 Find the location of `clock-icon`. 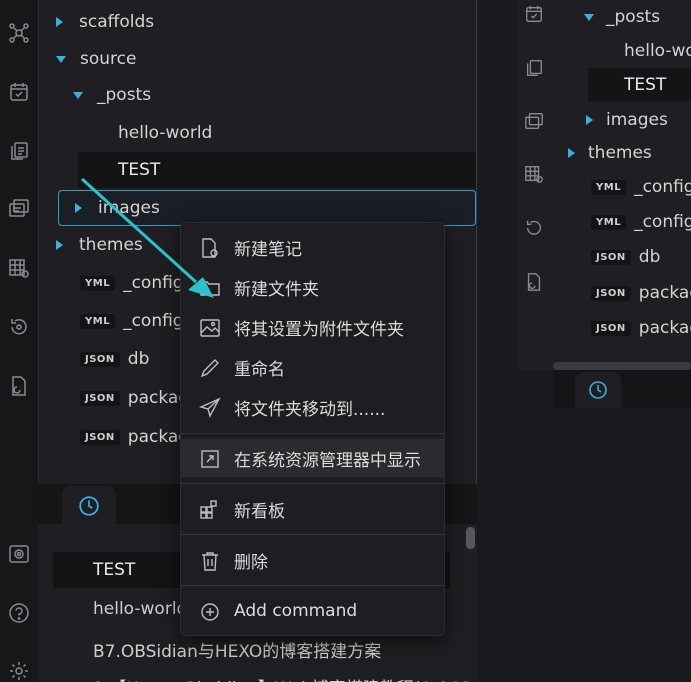

clock-icon is located at coordinates (598, 390).